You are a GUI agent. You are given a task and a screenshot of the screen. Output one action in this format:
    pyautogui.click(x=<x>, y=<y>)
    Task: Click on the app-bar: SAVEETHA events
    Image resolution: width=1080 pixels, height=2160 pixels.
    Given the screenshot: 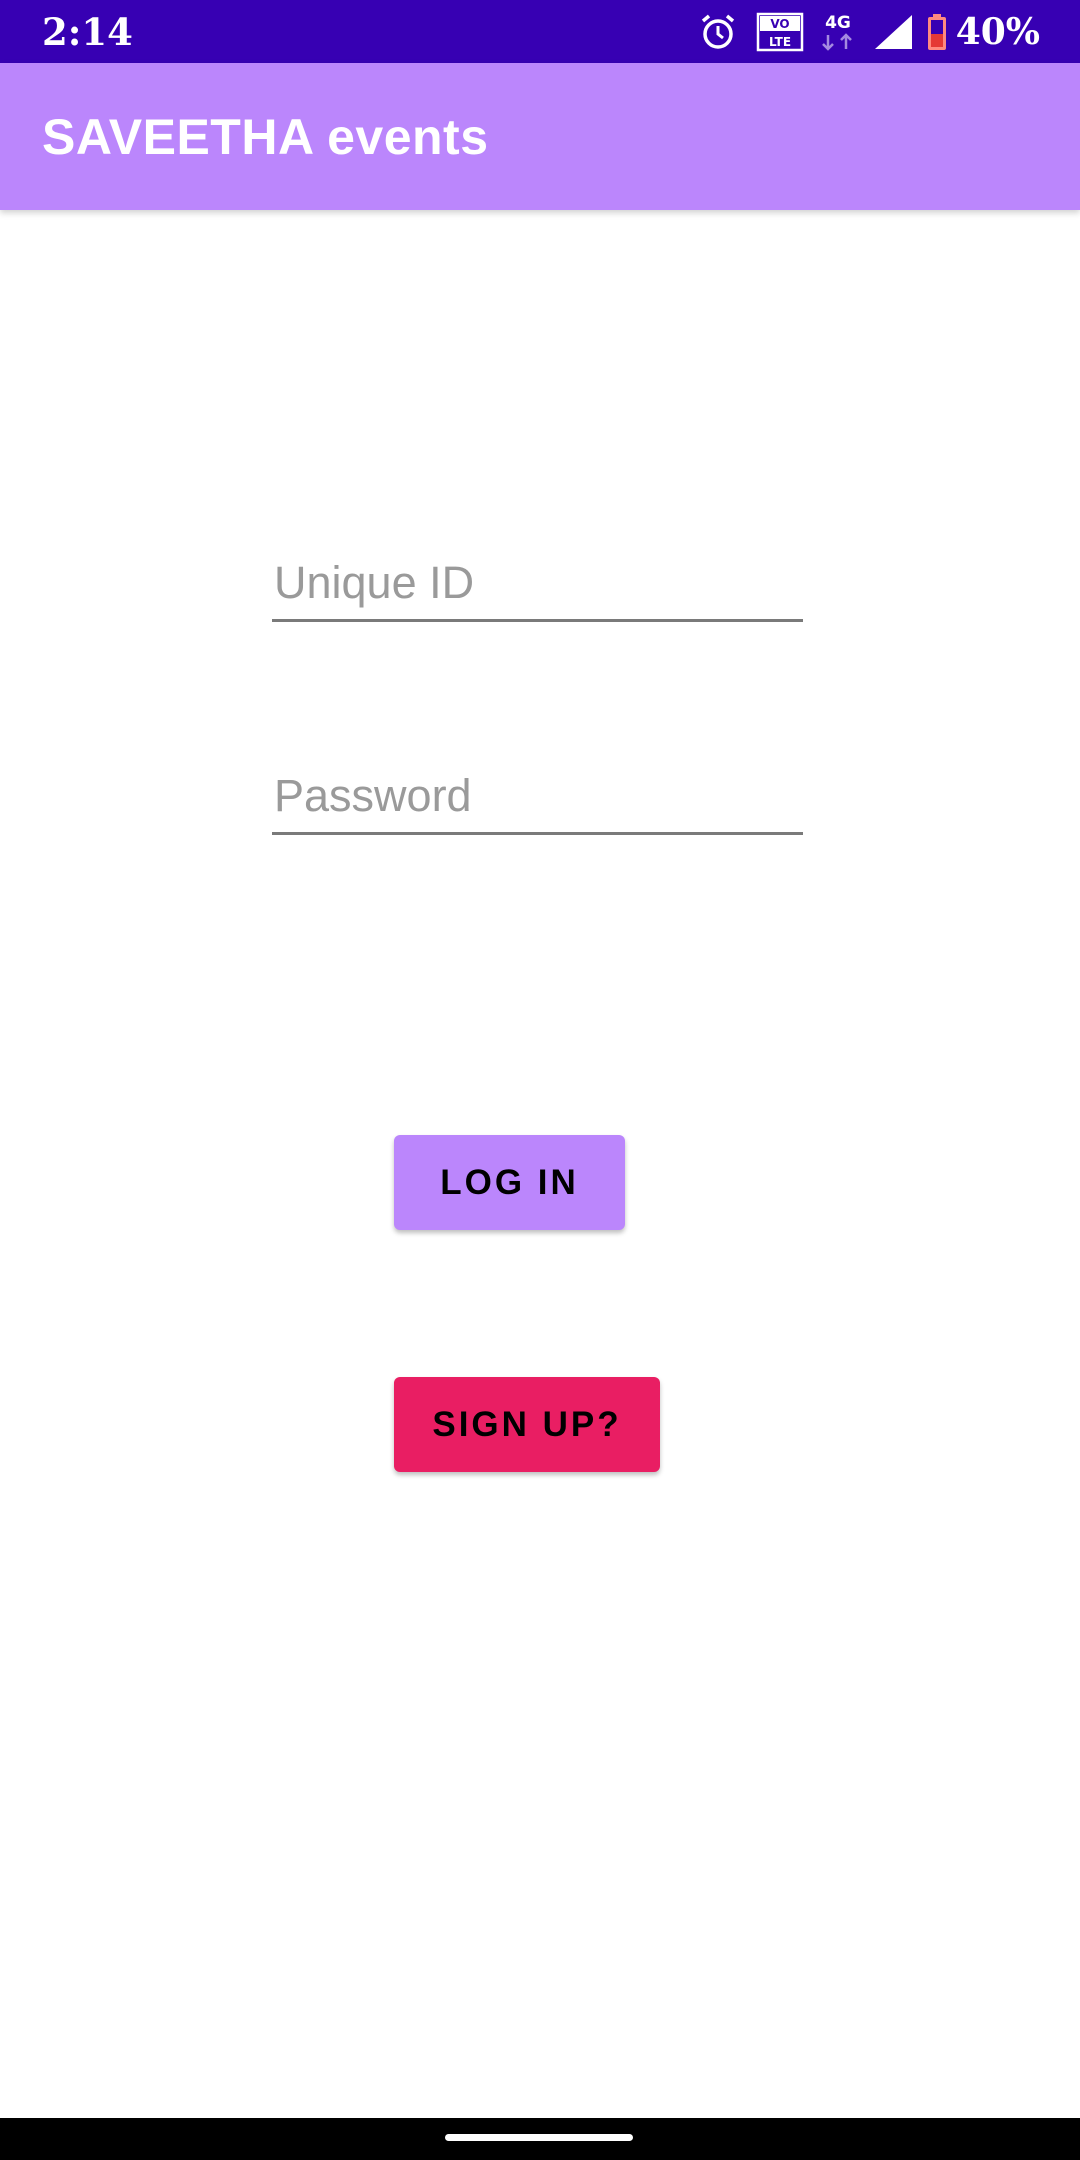 What is the action you would take?
    pyautogui.click(x=540, y=136)
    